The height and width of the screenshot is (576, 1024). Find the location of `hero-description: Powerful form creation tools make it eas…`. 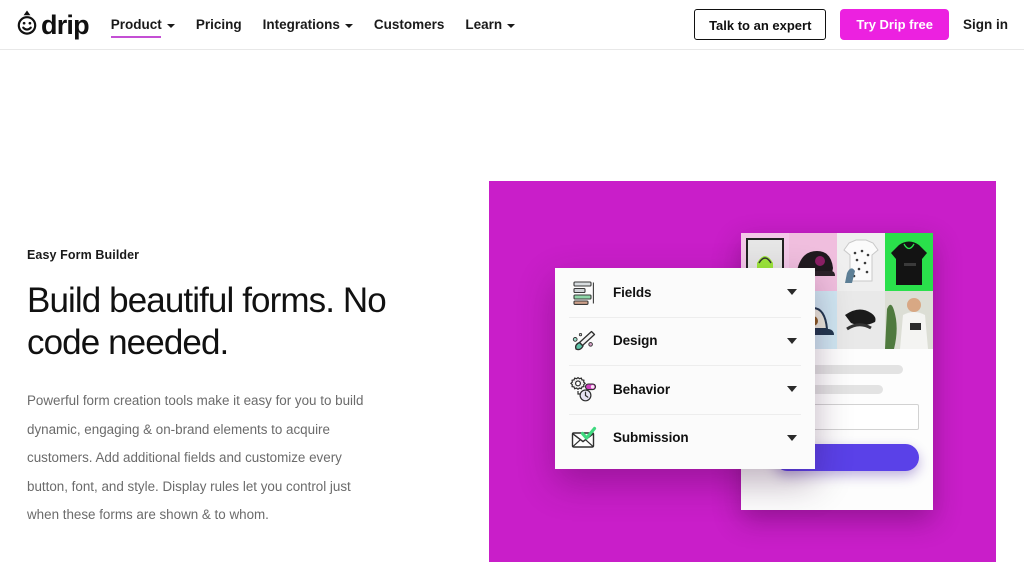

hero-description: Powerful form creation tools make it eas… is located at coordinates (195, 457).